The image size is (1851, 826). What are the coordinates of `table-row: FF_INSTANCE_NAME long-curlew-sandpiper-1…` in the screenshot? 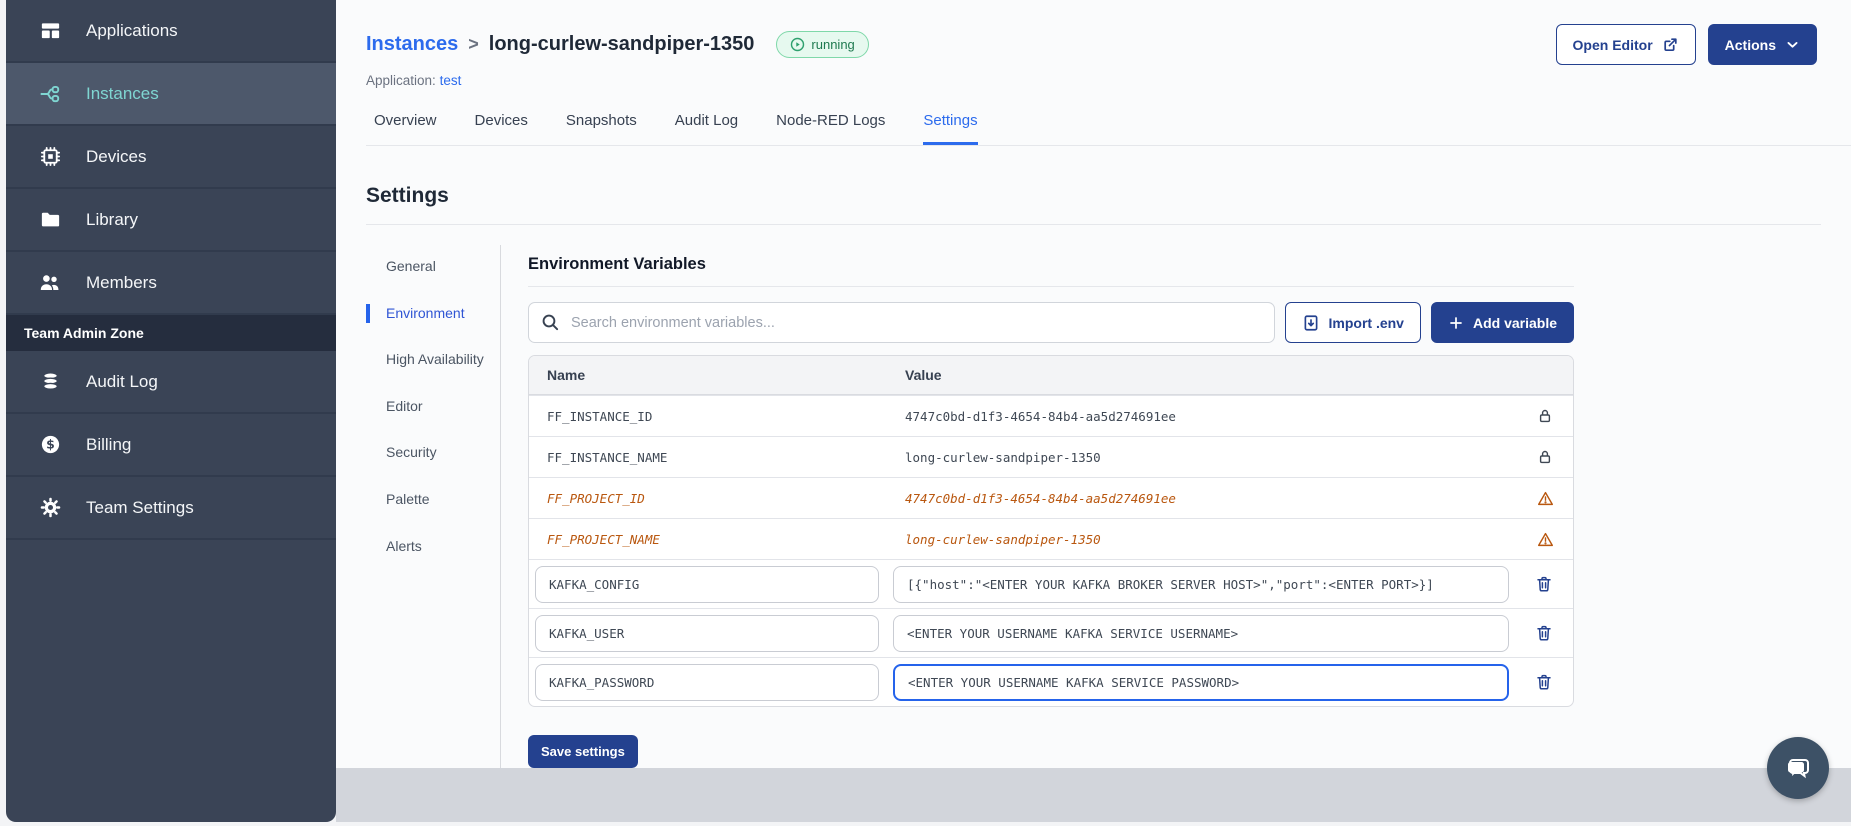 It's located at (1051, 456).